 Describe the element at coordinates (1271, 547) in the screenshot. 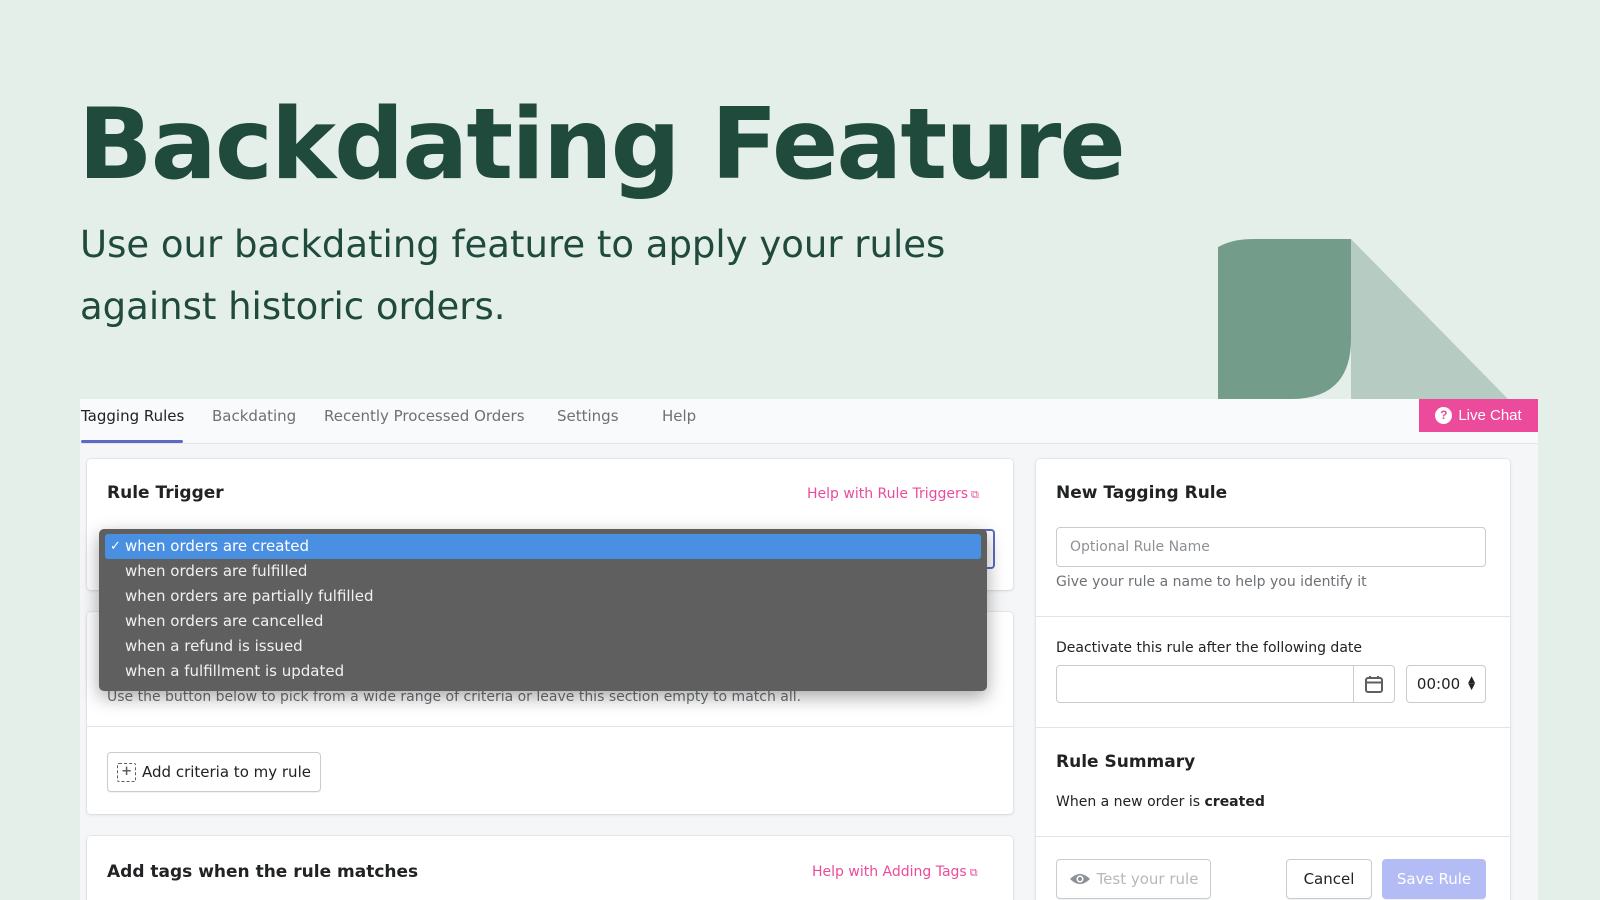

I see `rule-name-input: Optional Rule Name` at that location.